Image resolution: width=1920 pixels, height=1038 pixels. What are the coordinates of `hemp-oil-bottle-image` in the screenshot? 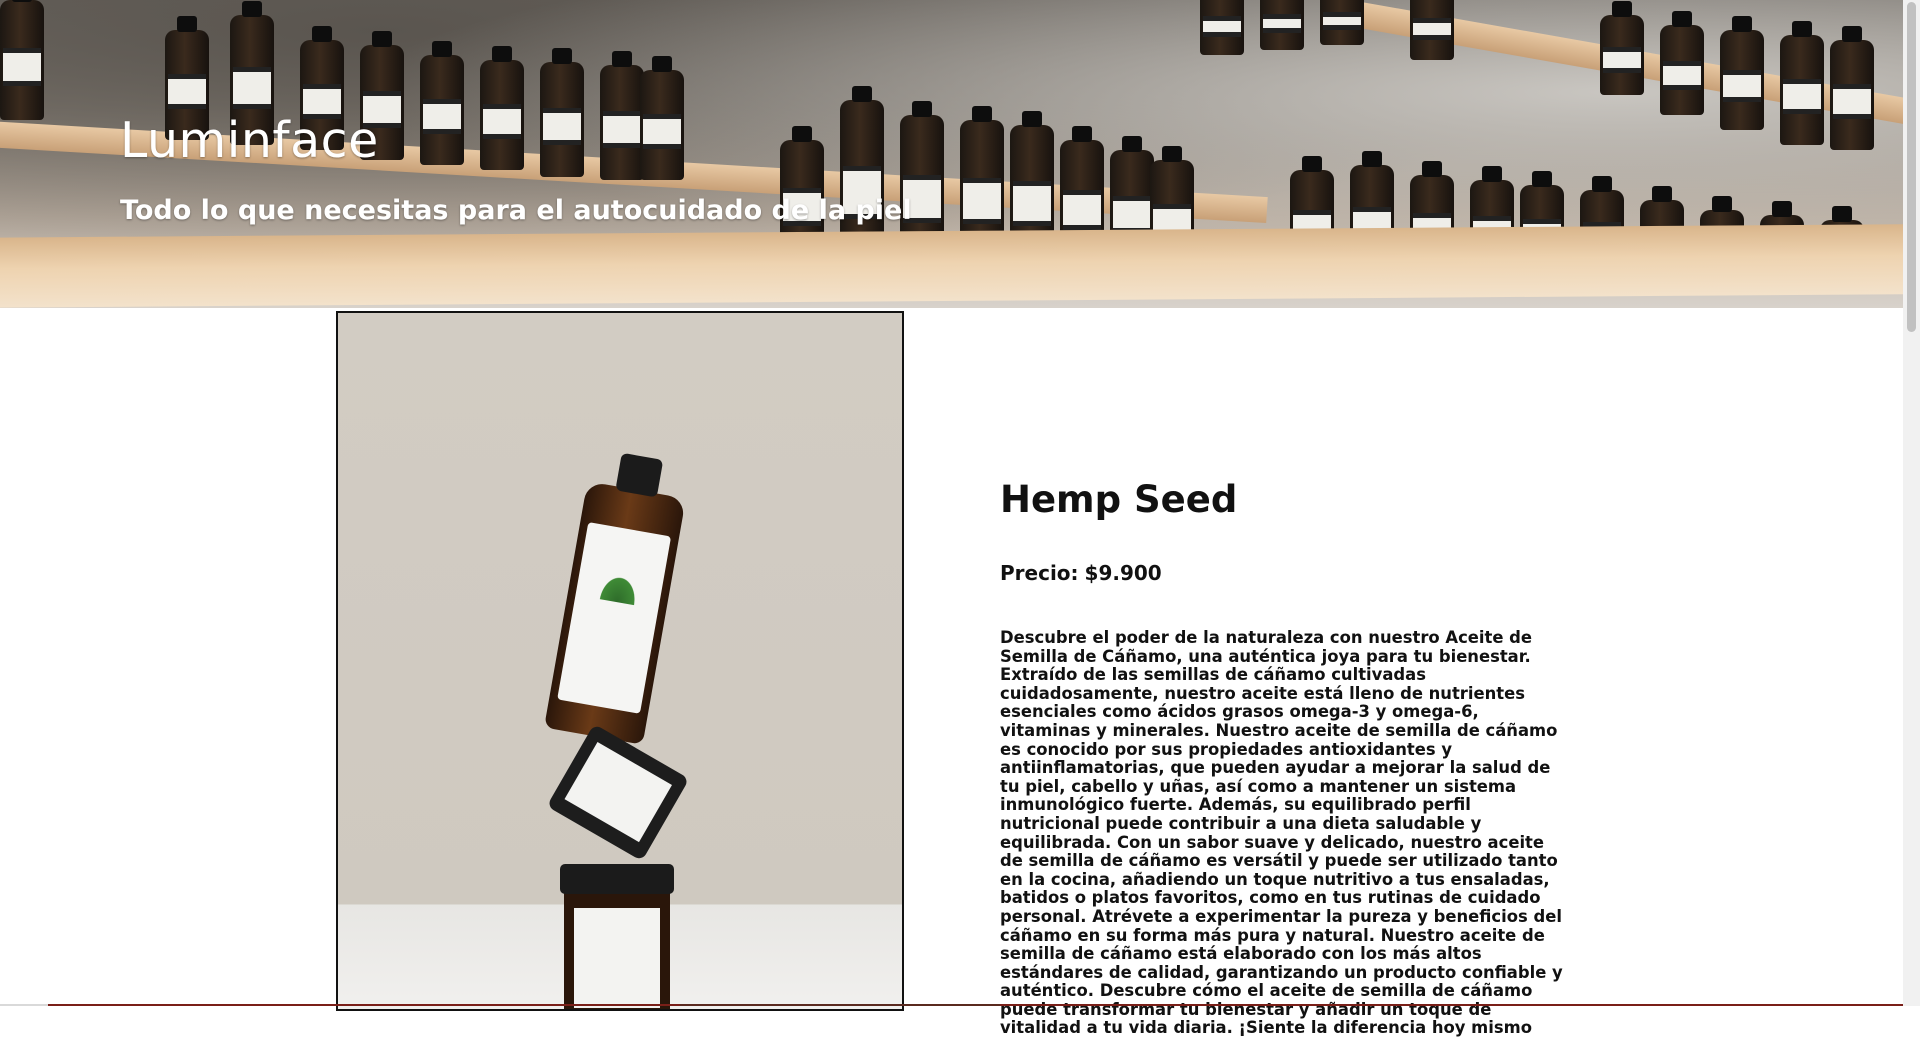 It's located at (615, 598).